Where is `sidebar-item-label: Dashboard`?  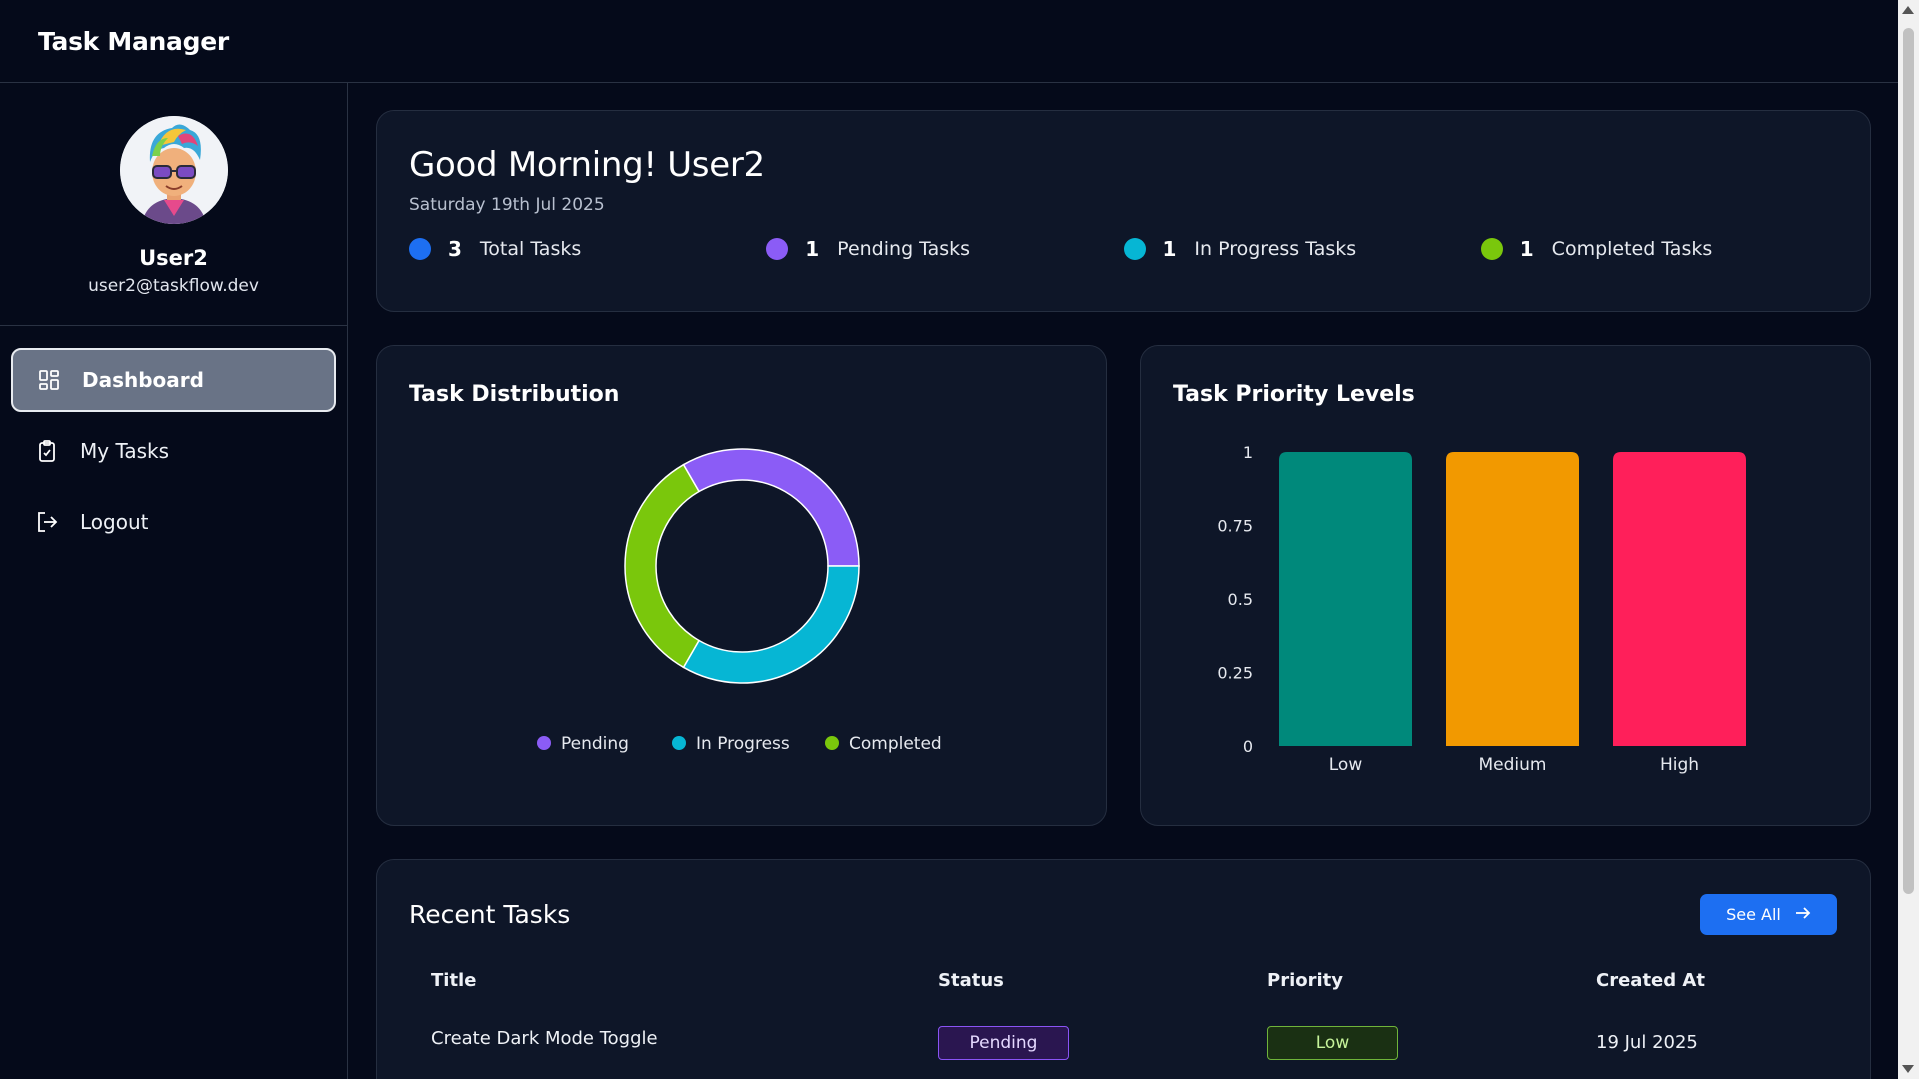
sidebar-item-label: Dashboard is located at coordinates (143, 380).